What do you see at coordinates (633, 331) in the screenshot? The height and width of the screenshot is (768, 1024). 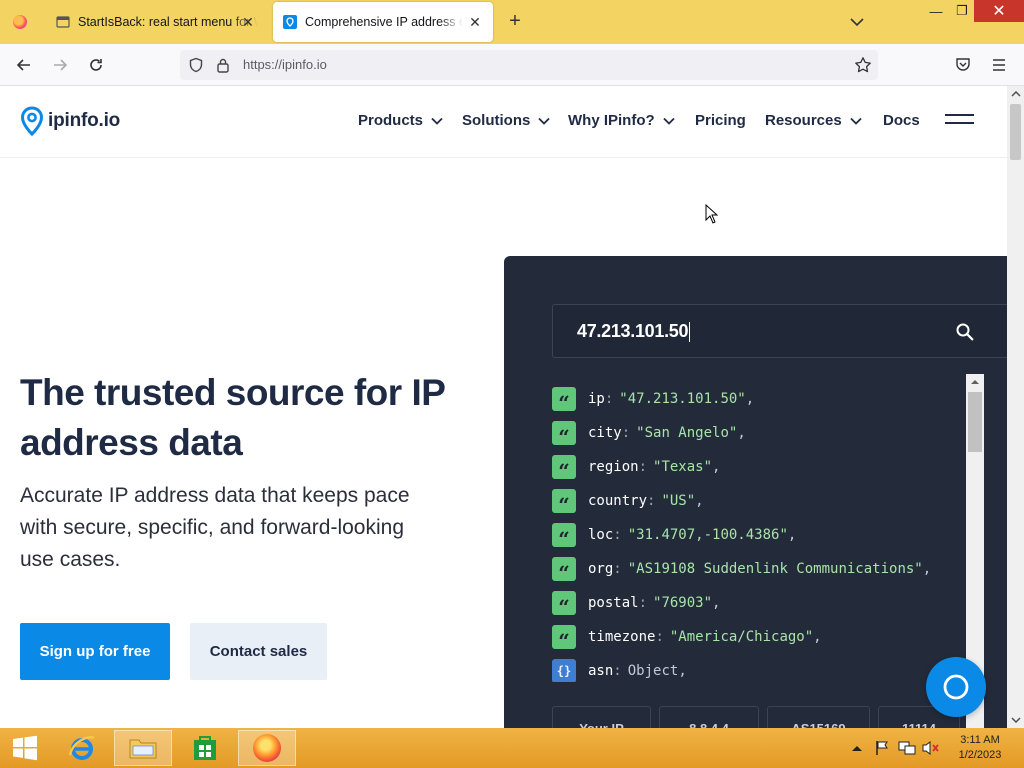 I see `ip-query-text: 47.213.101.50` at bounding box center [633, 331].